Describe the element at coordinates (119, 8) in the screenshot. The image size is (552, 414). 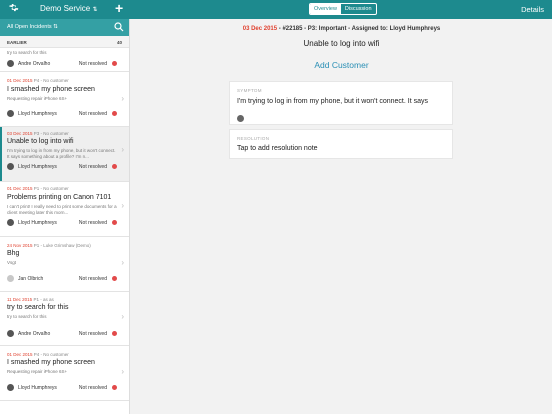
I see `add-incident-button: +` at that location.